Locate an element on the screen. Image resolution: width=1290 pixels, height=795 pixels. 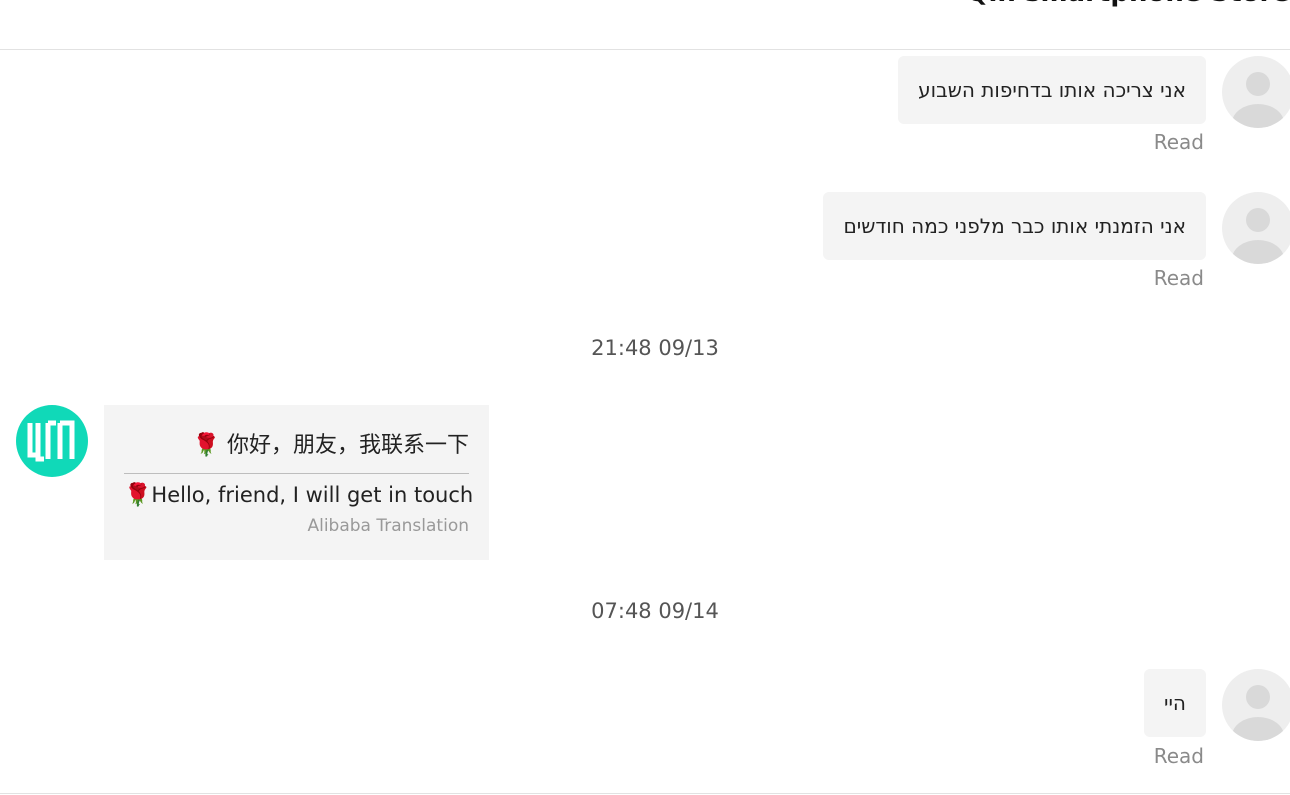
footer-divider is located at coordinates (645, 793).